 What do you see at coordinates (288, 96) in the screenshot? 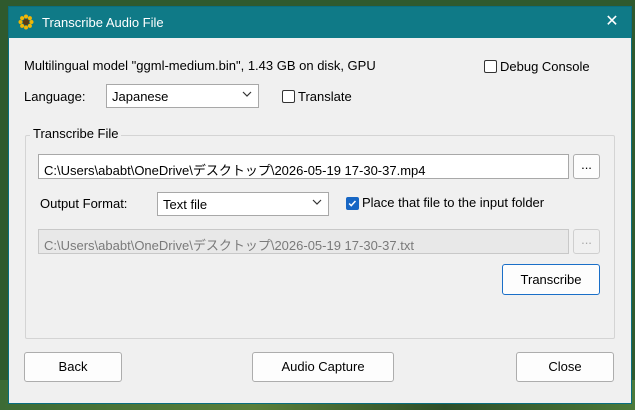
I see `translate-checkbox` at bounding box center [288, 96].